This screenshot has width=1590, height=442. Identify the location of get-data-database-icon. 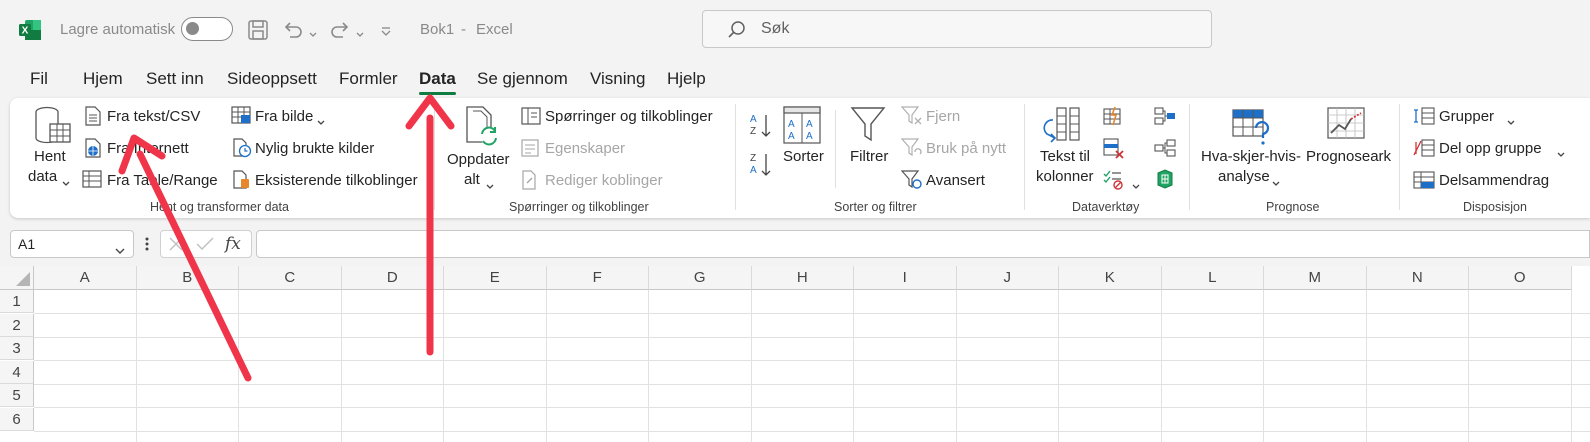
(53, 129).